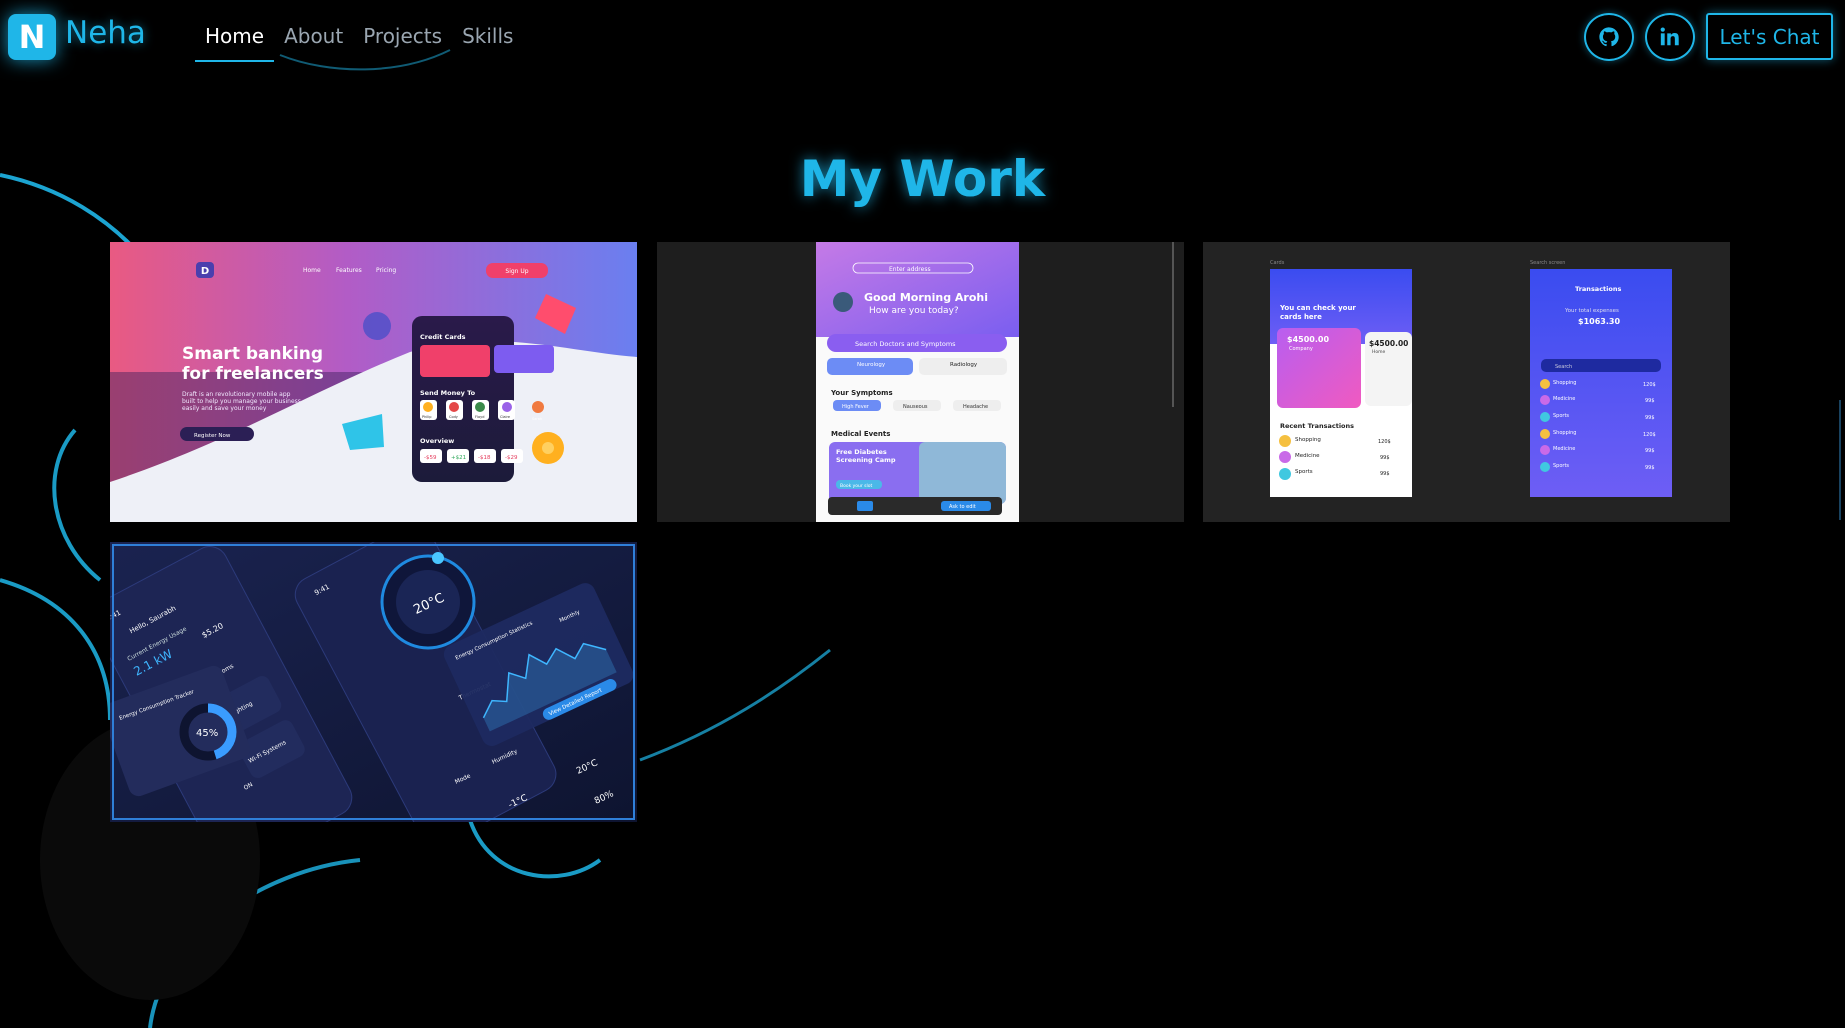 This screenshot has width=1845, height=1028. Describe the element at coordinates (224, 408) in the screenshot. I see `banking-sub-3: easily and save your money` at that location.